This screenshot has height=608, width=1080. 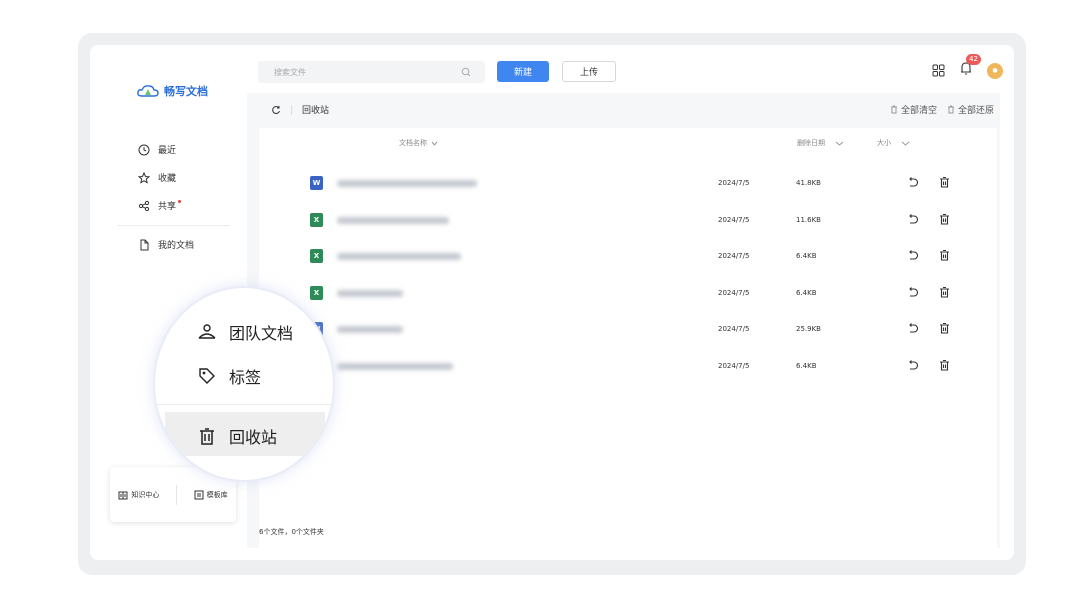 What do you see at coordinates (316, 111) in the screenshot?
I see `page-title: 回收站` at bounding box center [316, 111].